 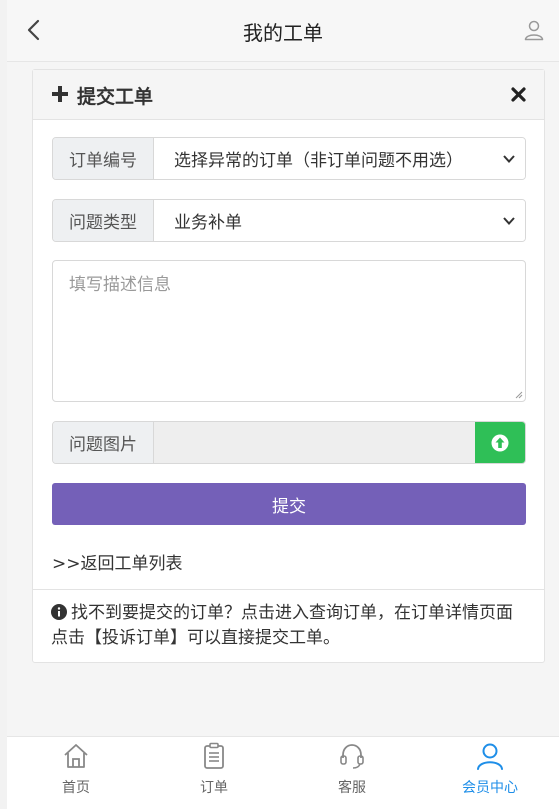 I want to click on resize-handle-icon, so click(x=519, y=395).